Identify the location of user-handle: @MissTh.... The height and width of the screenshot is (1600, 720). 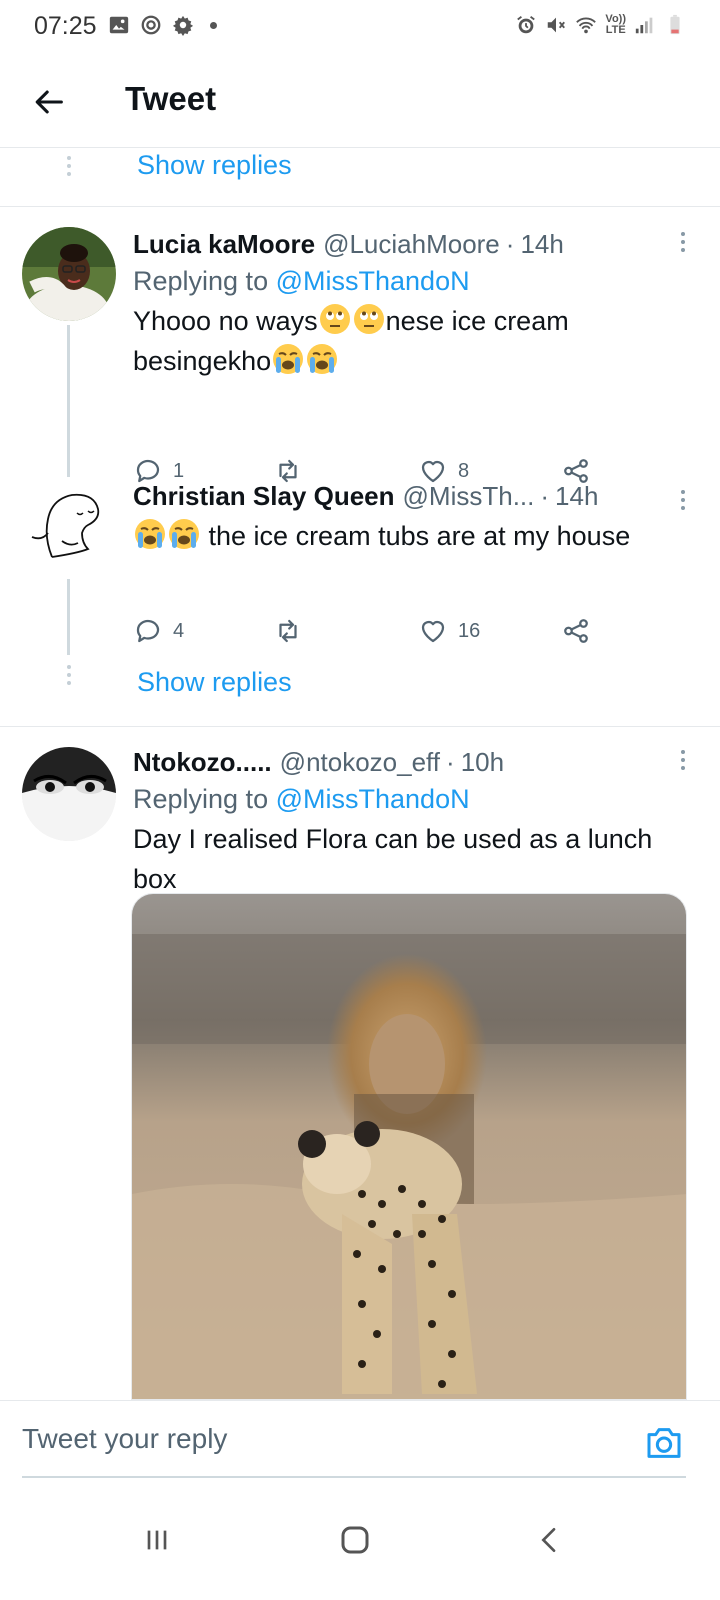
(469, 496).